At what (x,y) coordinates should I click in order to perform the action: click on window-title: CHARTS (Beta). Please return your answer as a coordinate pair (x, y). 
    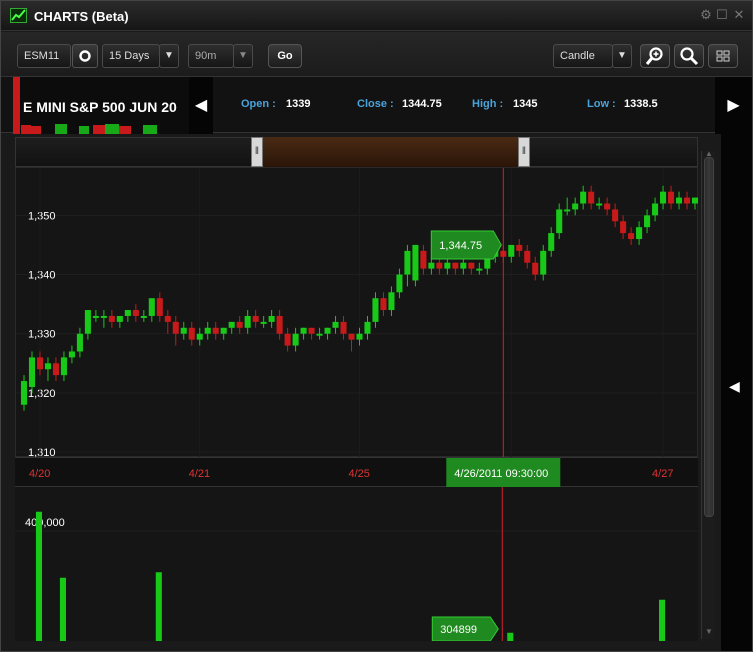
    Looking at the image, I should click on (81, 16).